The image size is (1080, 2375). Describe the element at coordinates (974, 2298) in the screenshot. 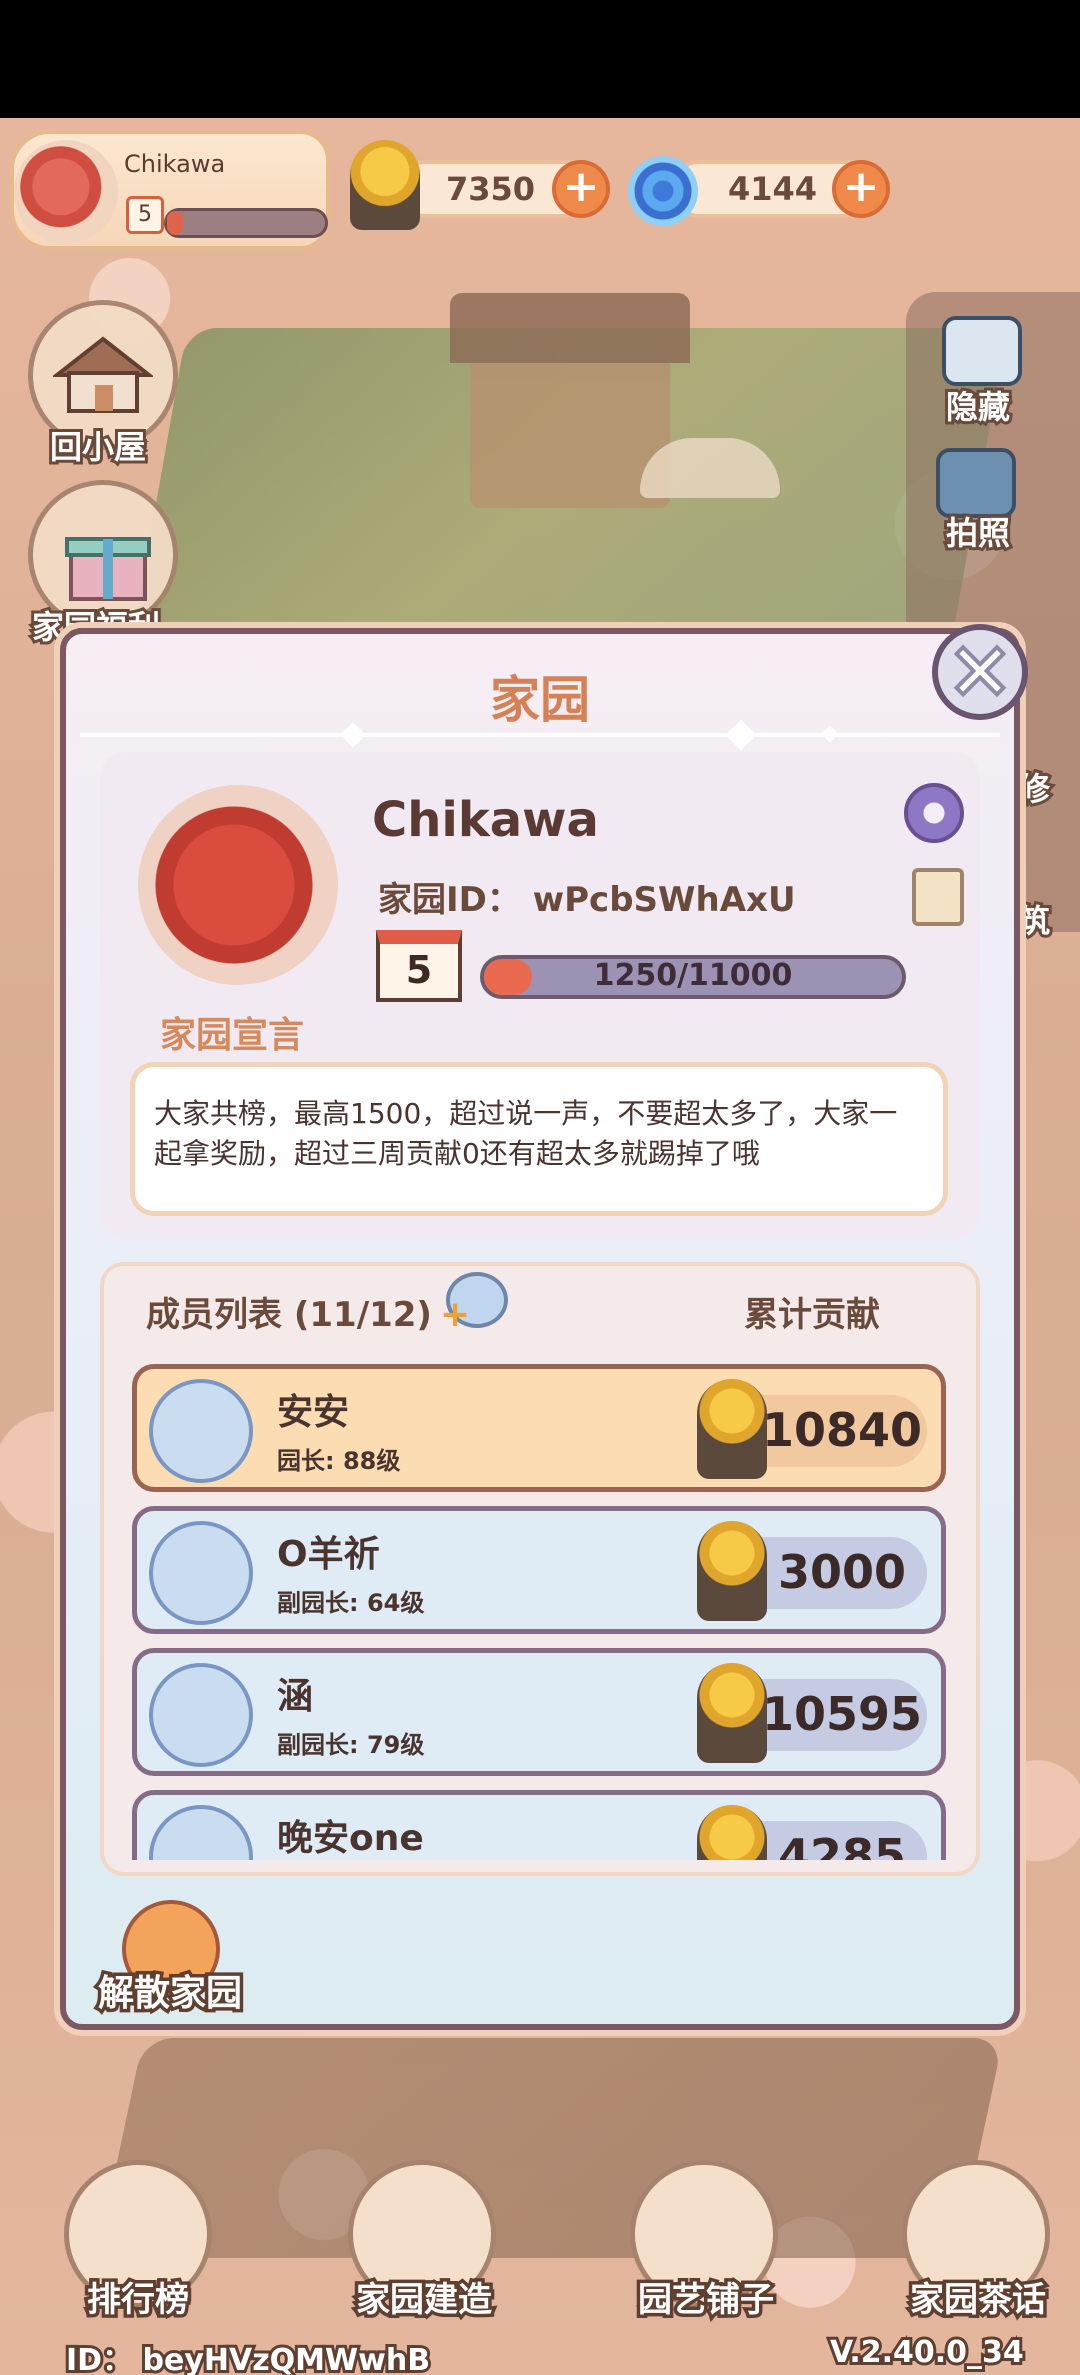

I see `chat-label: 家园茶话` at that location.